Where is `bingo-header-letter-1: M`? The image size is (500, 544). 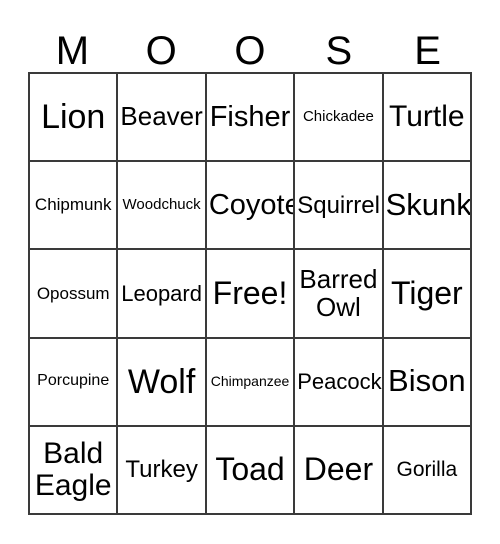
bingo-header-letter-1: M is located at coordinates (72, 51).